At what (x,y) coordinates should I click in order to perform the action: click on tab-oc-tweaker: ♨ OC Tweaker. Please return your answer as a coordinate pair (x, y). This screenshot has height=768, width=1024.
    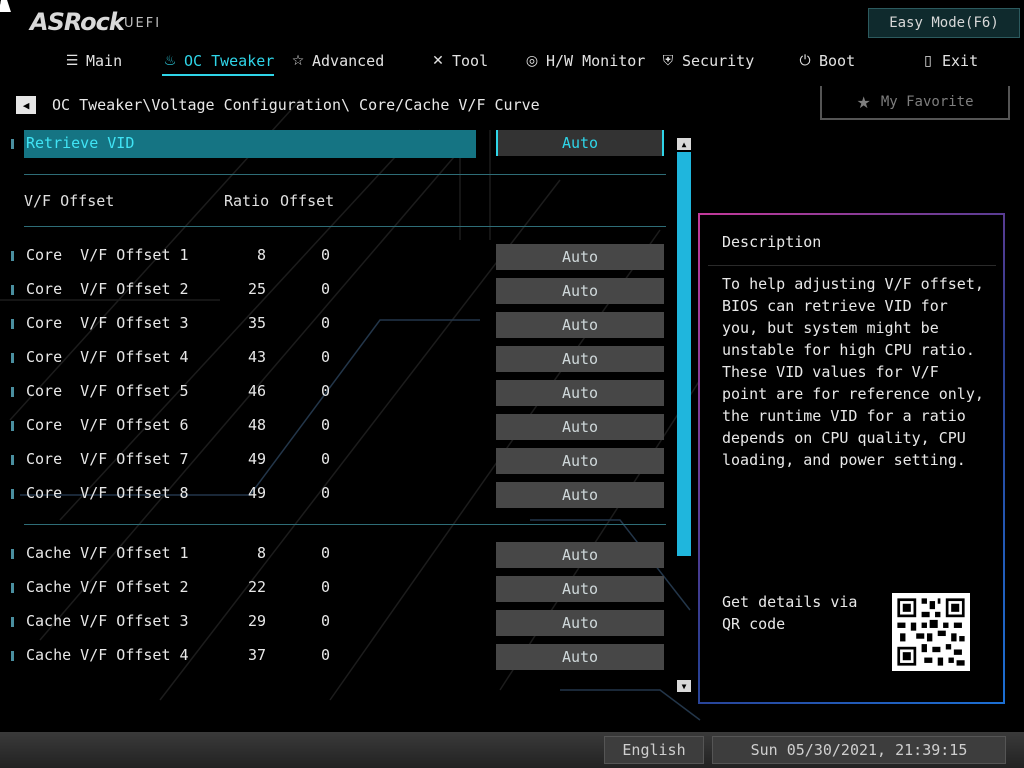
    Looking at the image, I should click on (218, 62).